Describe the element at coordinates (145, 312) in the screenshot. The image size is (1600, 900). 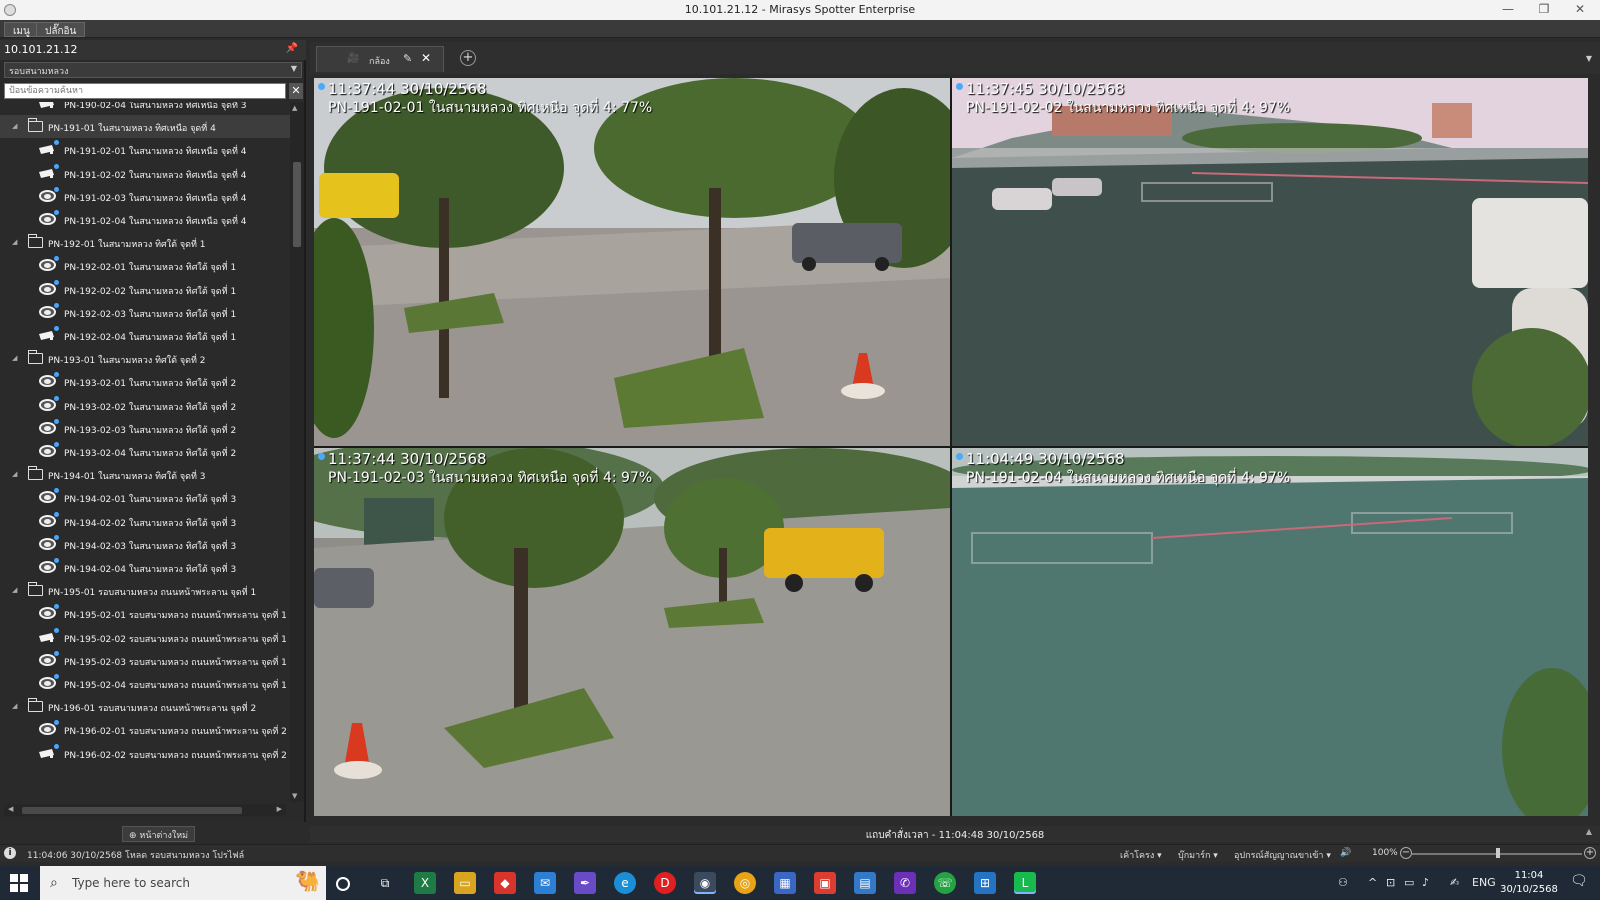
I see `tree-camera-item: PN-192-02-03 ในสนามหลวง ทิศใต้ จุดที่ 1` at that location.